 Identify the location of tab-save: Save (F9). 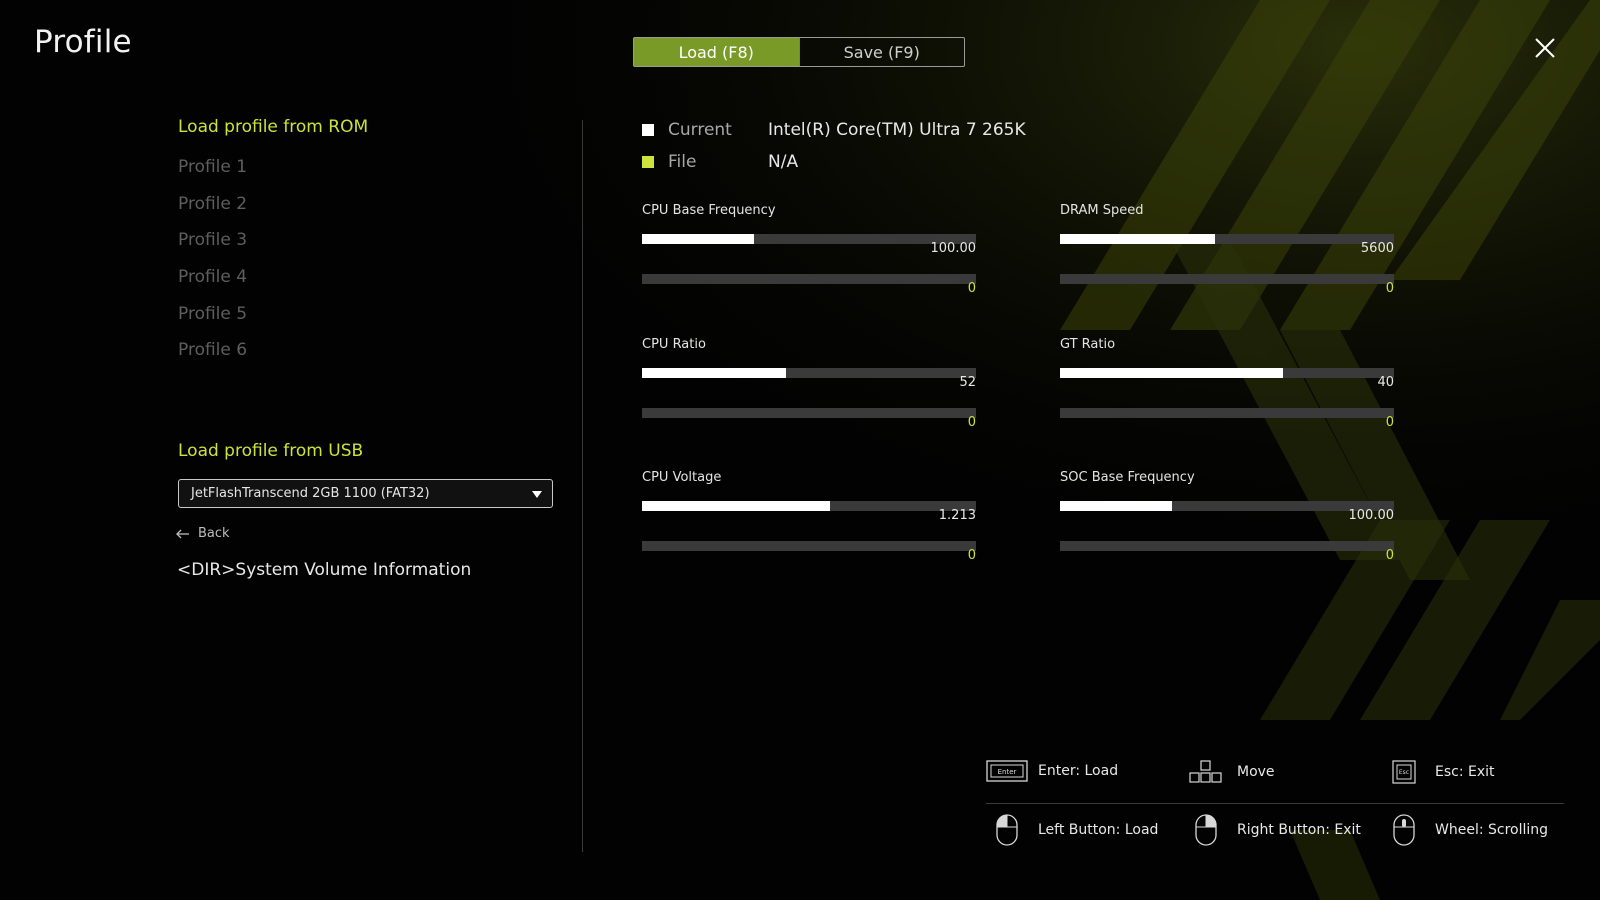
(881, 52).